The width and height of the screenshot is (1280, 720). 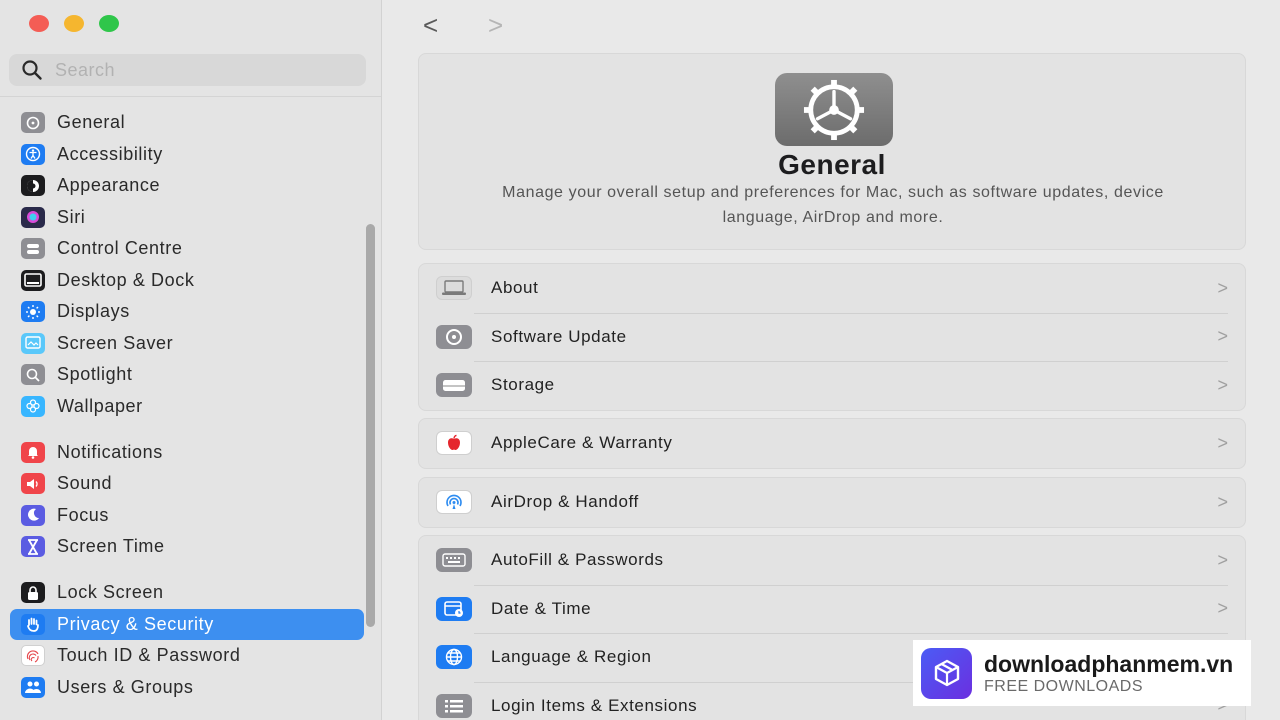 I want to click on sidebar-item-privacy-and-security: Privacy & Security, so click(x=187, y=624).